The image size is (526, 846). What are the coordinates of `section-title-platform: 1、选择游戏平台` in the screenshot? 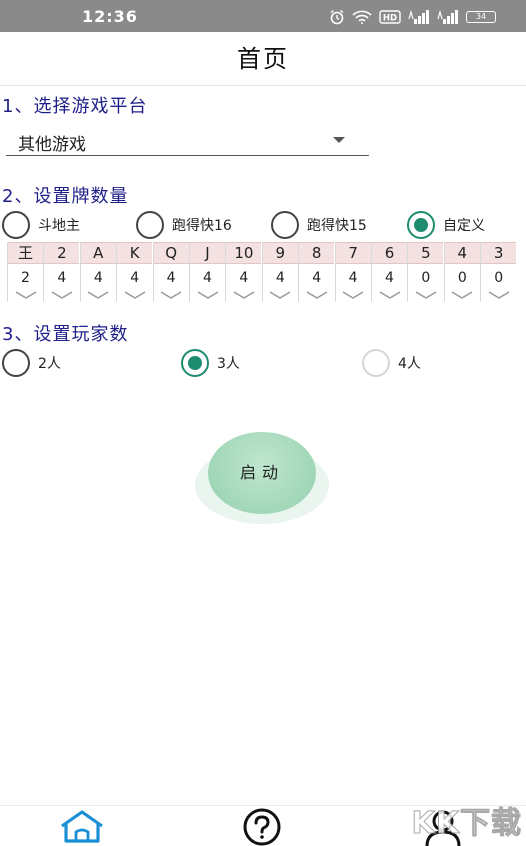 It's located at (75, 106).